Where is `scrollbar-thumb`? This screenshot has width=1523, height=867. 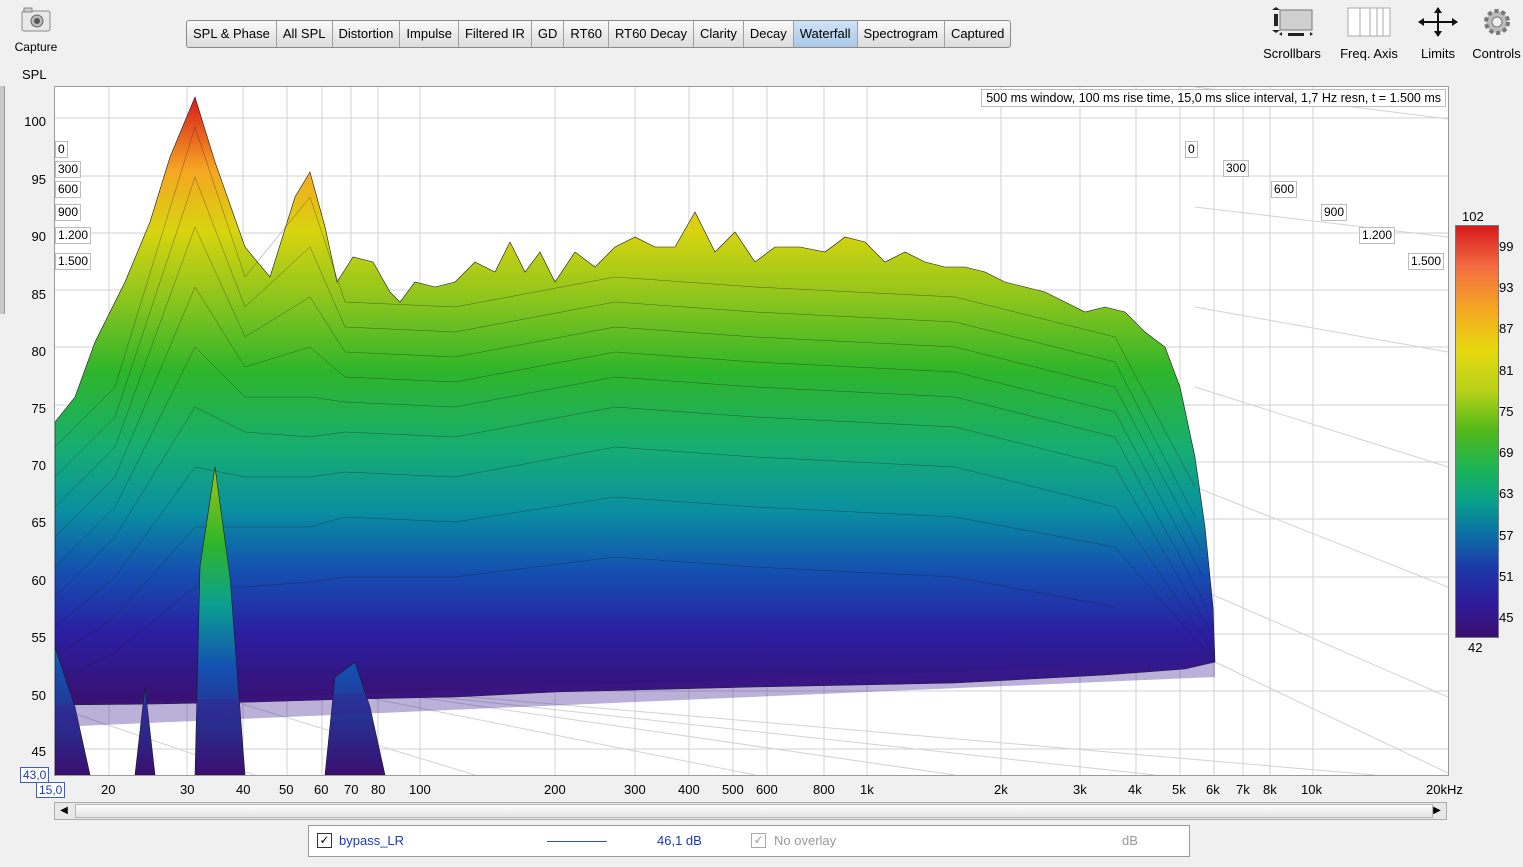 scrollbar-thumb is located at coordinates (754, 811).